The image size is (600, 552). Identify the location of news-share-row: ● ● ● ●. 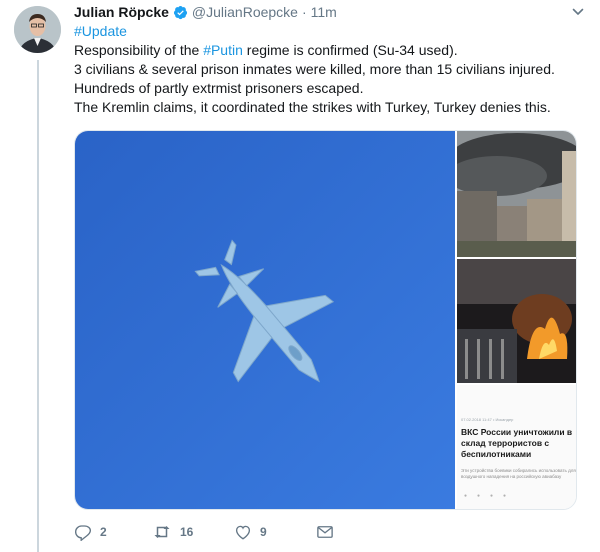
(485, 496).